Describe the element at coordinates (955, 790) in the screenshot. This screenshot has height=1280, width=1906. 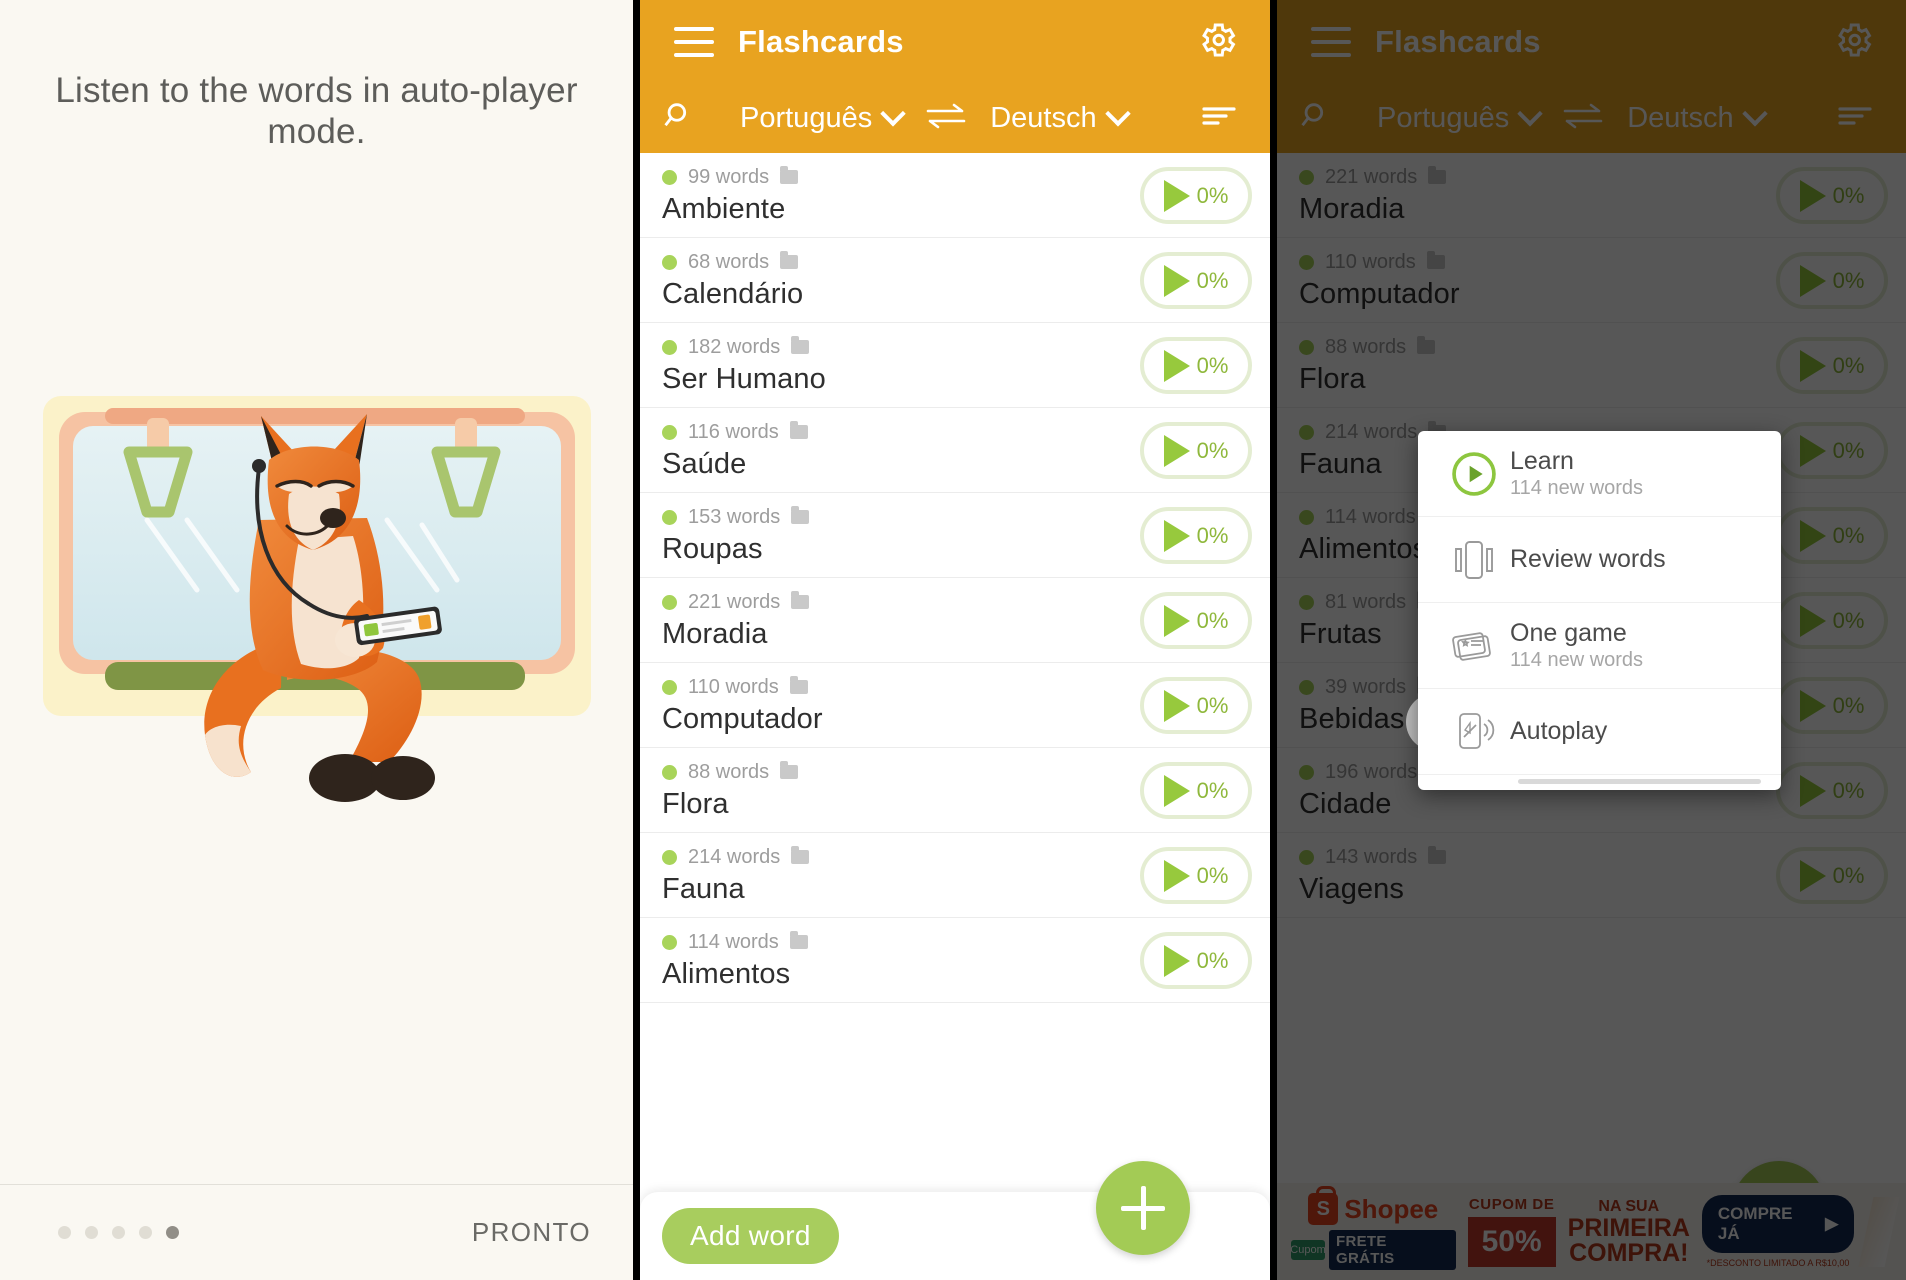
I see `deck-row: 88 wordsFlora0%` at that location.